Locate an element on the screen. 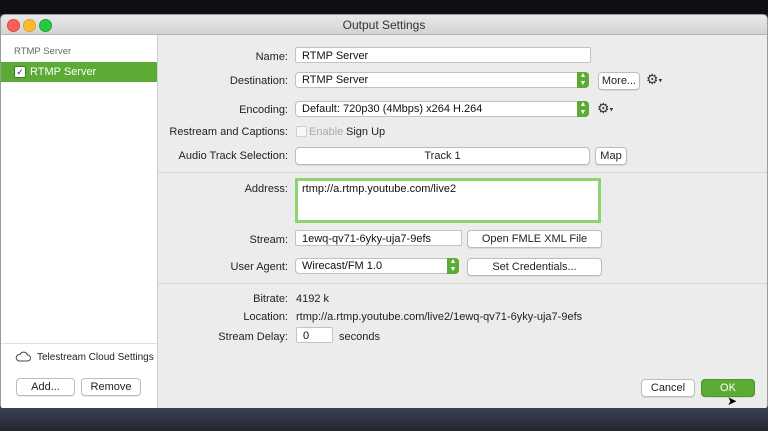 Image resolution: width=768 pixels, height=431 pixels. remove-button: Remove is located at coordinates (111, 387).